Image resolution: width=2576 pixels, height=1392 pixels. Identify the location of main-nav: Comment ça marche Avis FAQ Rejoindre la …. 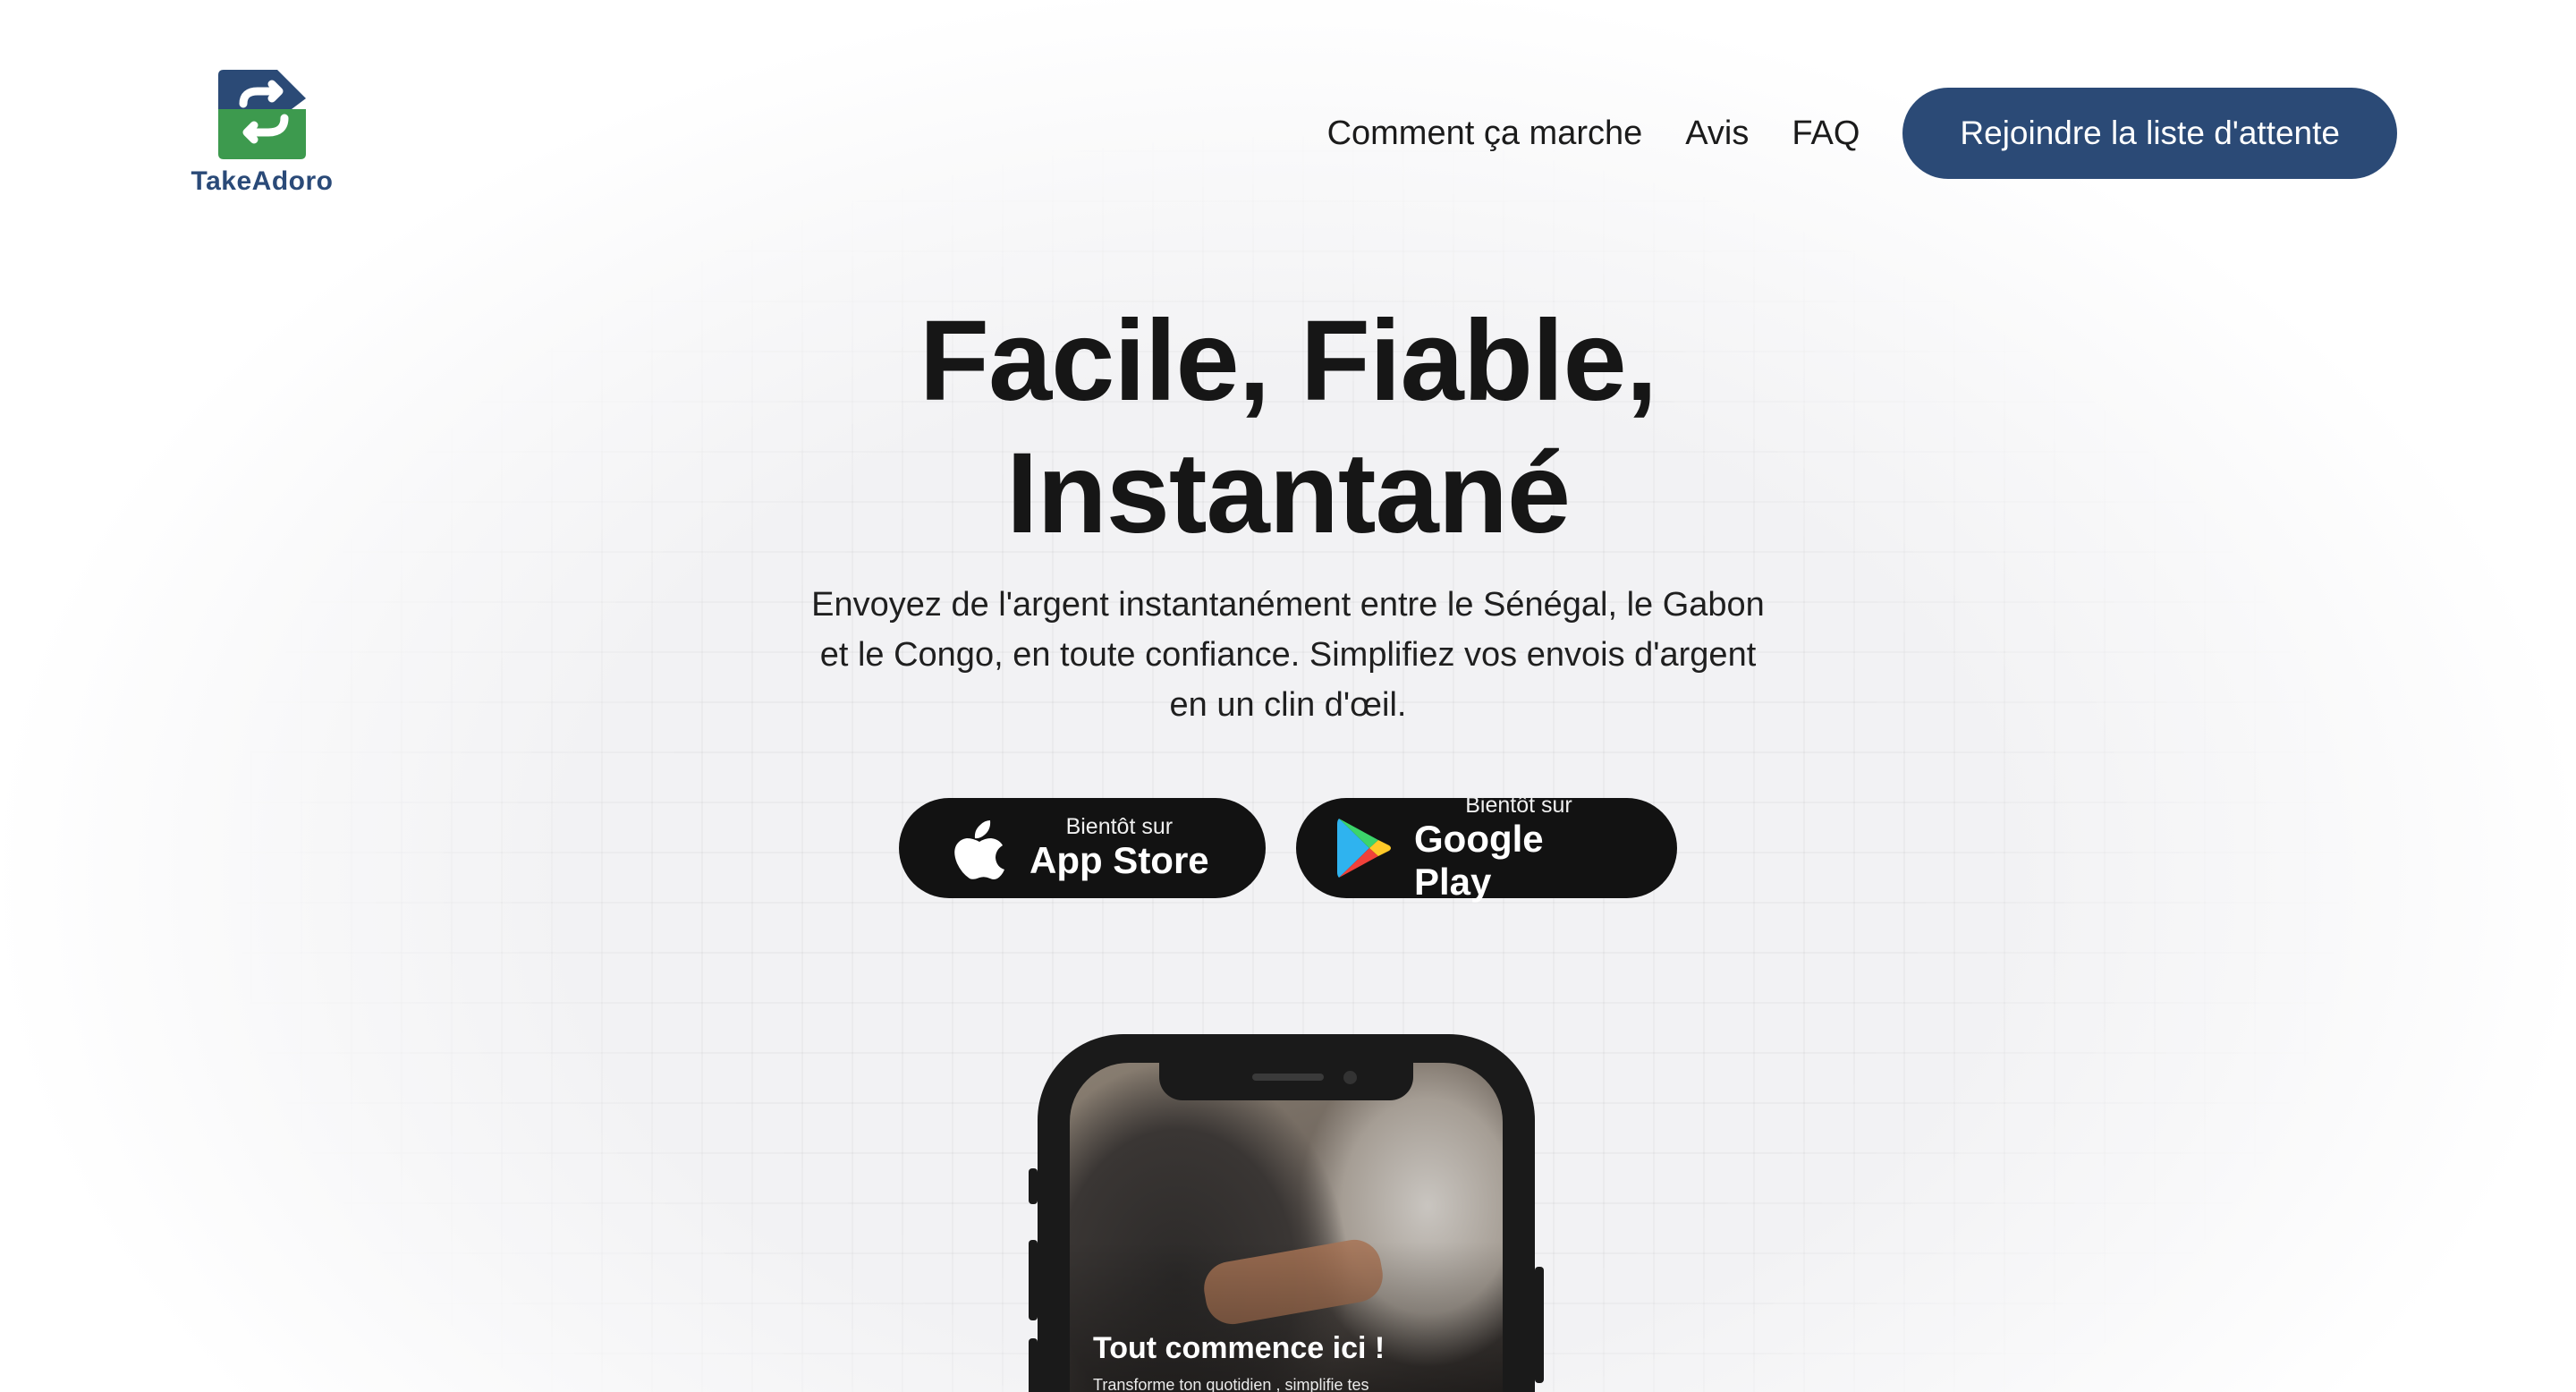
(1862, 133).